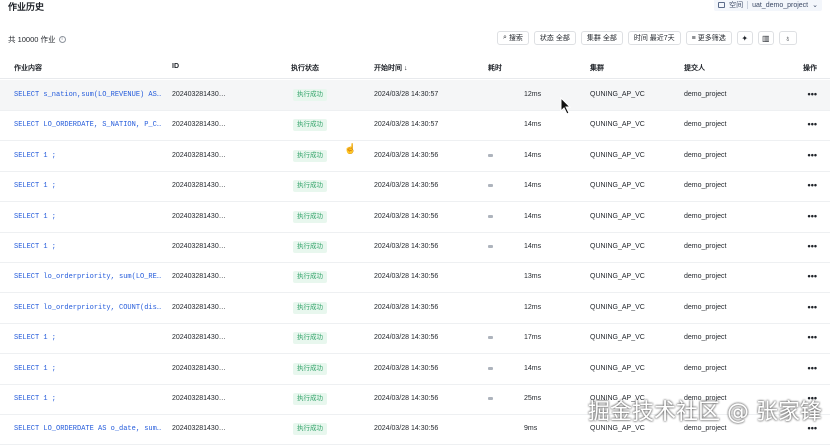 The height and width of the screenshot is (445, 830). Describe the element at coordinates (390, 68) in the screenshot. I see `col-start-time: 开始时间 ↓` at that location.